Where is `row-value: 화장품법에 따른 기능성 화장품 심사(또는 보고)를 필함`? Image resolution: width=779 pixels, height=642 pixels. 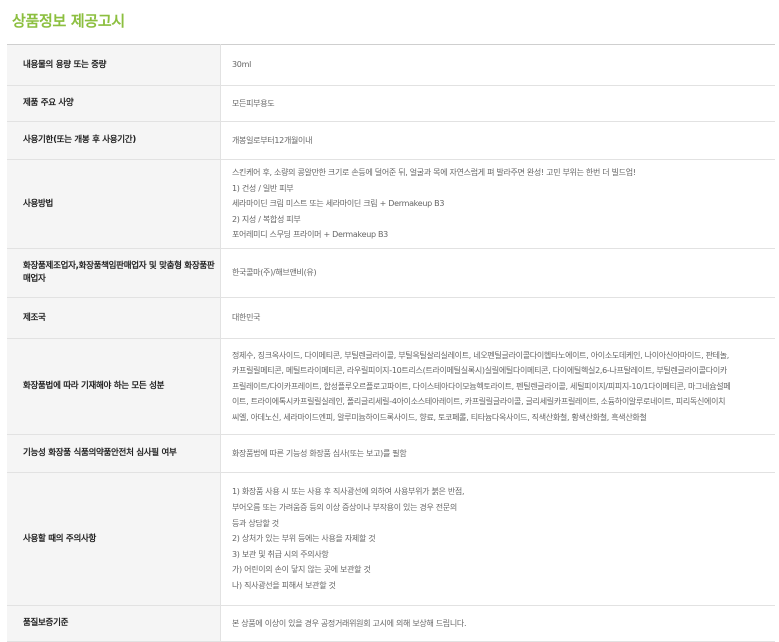
row-value: 화장품법에 따른 기능성 화장품 심사(또는 보고)를 필함 is located at coordinates (498, 454).